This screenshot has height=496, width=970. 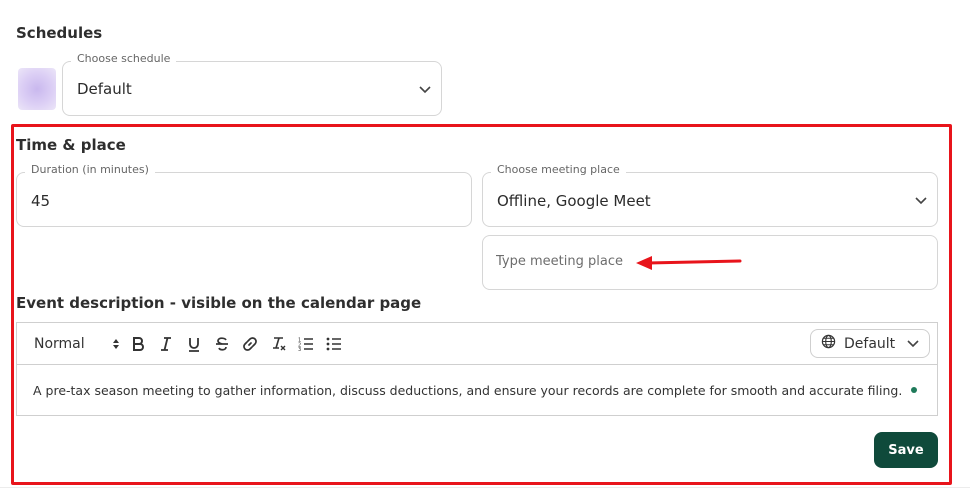 What do you see at coordinates (558, 169) in the screenshot?
I see `meeting-place-label: Choose meeting place` at bounding box center [558, 169].